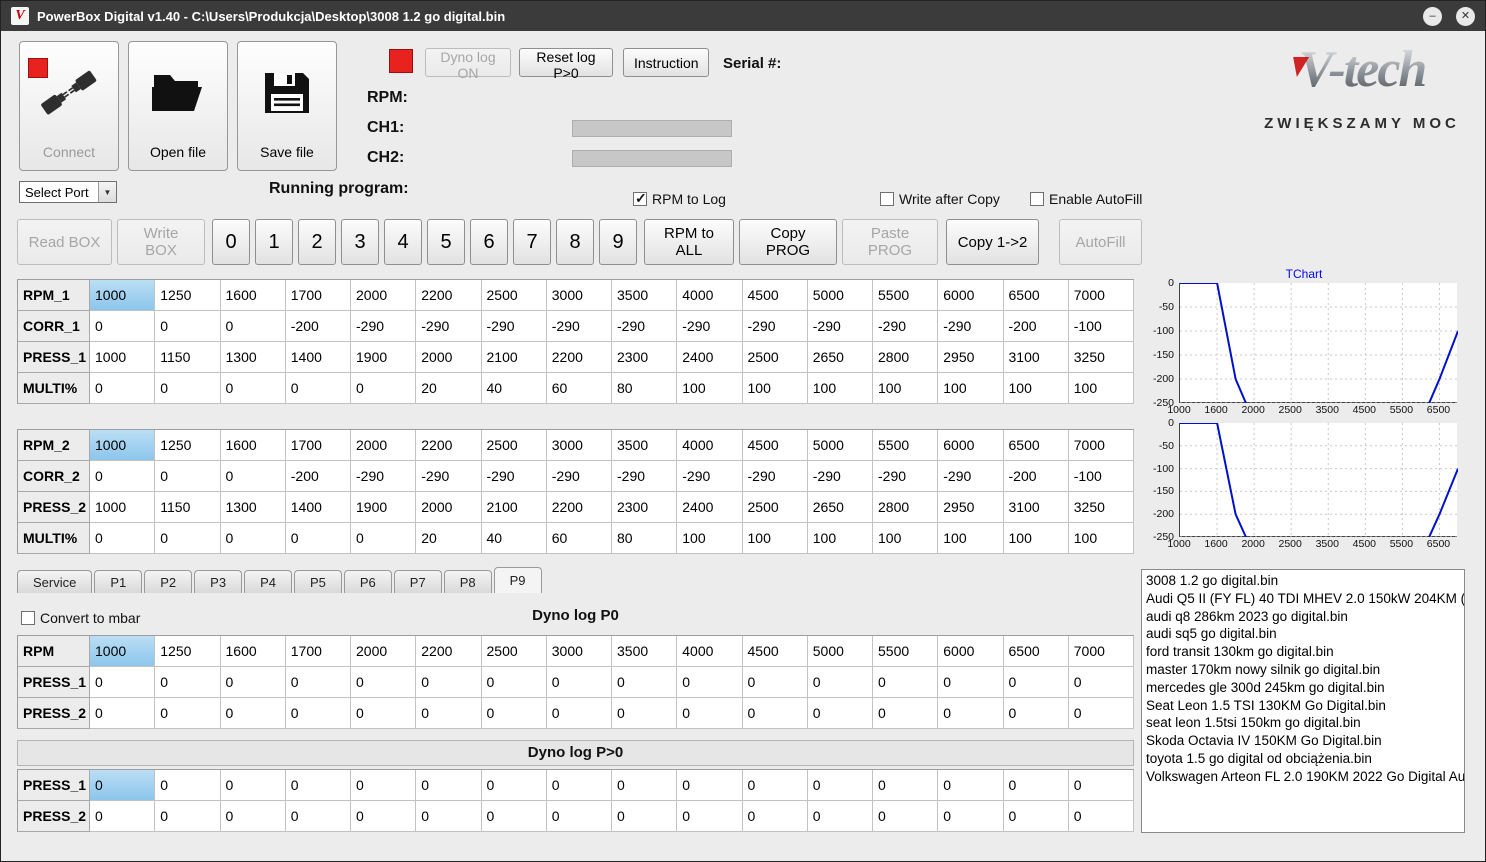 Image resolution: width=1486 pixels, height=862 pixels. I want to click on convert-to-mbar-checkbox: Convert to mbar, so click(80, 618).